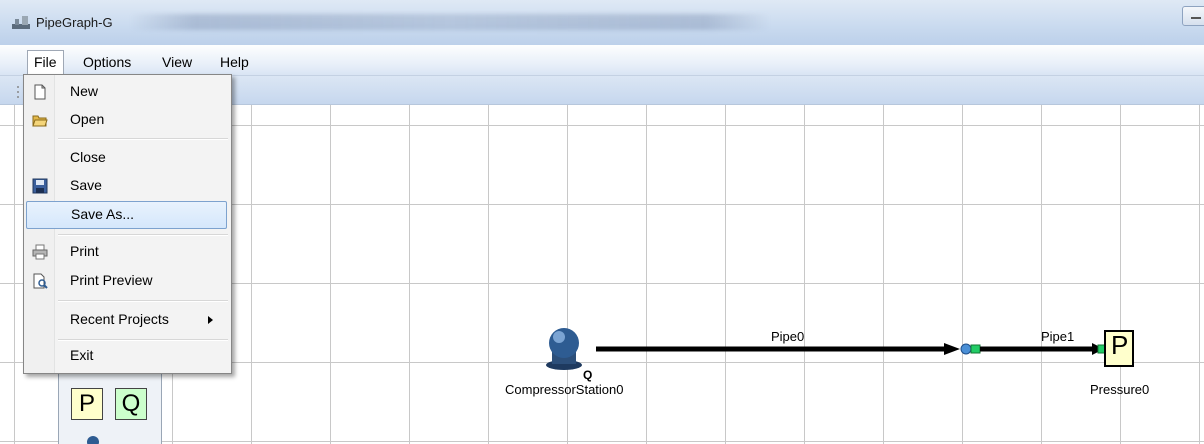 The width and height of the screenshot is (1204, 444). I want to click on menu-item-close-label: Close, so click(88, 157).